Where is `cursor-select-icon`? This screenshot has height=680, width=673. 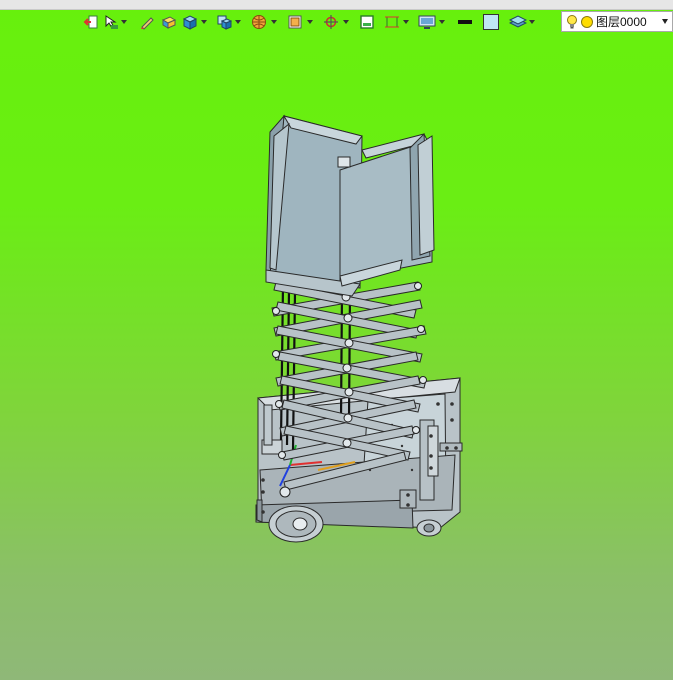 cursor-select-icon is located at coordinates (111, 22).